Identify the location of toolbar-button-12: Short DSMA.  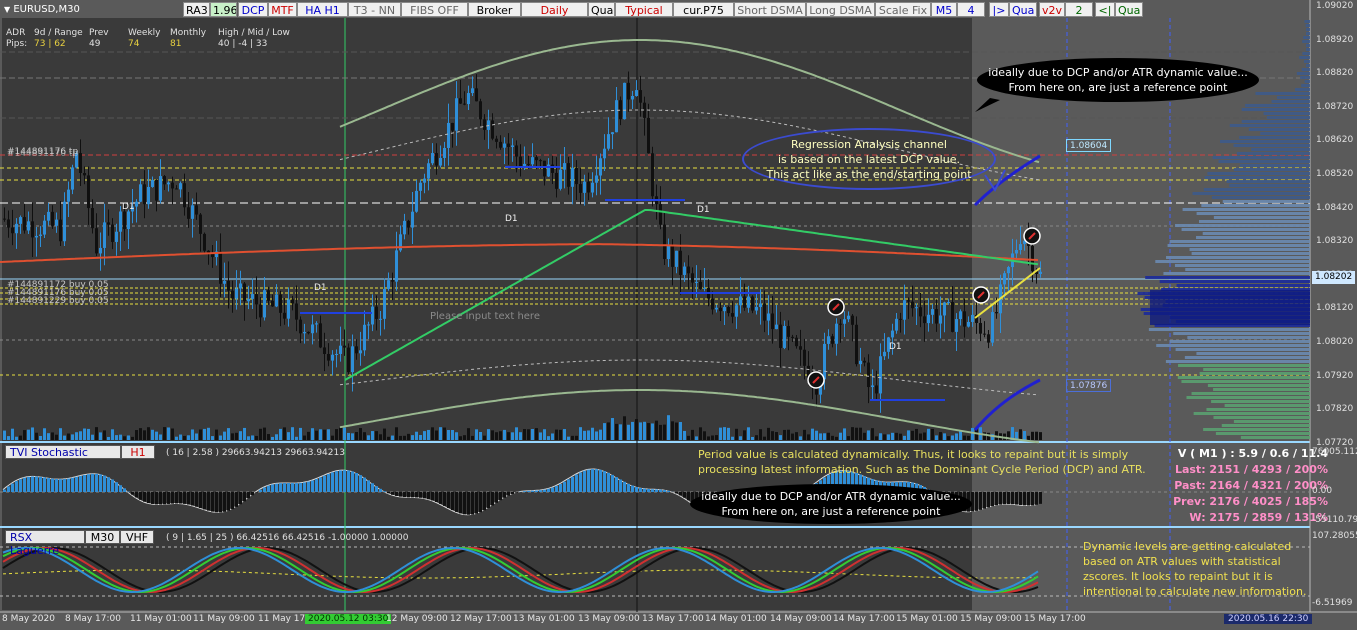
(770, 9).